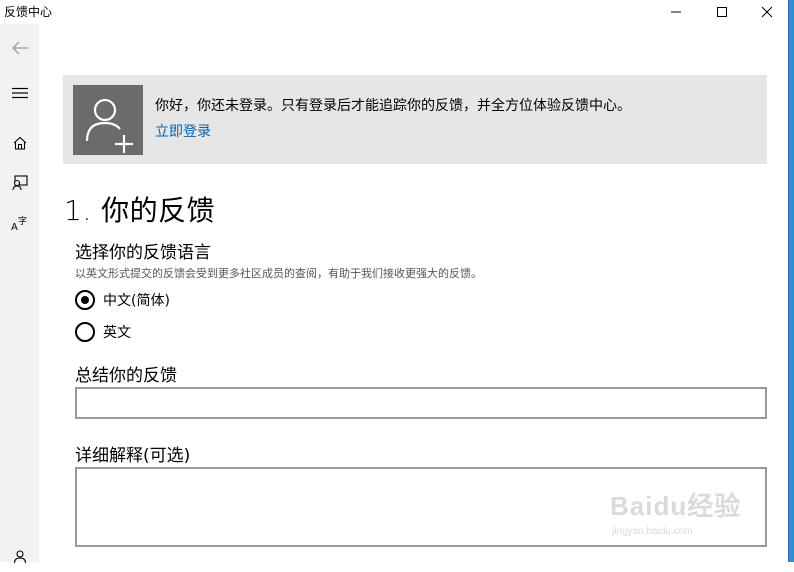  What do you see at coordinates (421, 403) in the screenshot?
I see `summary-input` at bounding box center [421, 403].